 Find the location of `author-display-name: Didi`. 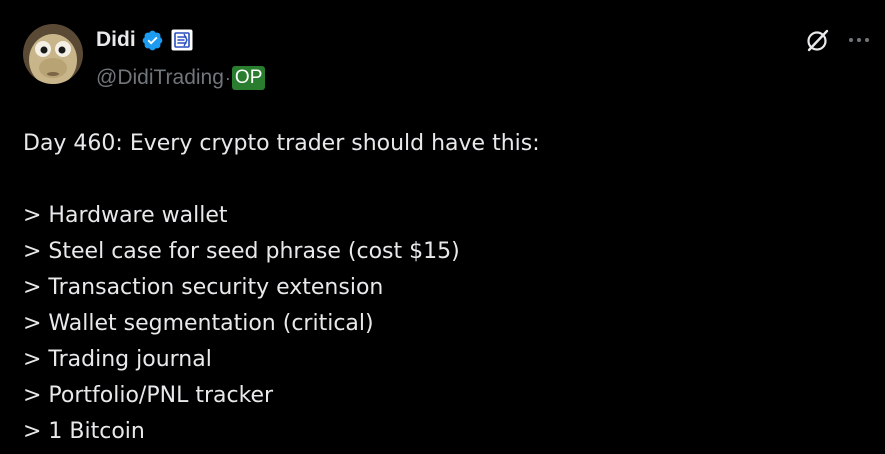

author-display-name: Didi is located at coordinates (116, 40).